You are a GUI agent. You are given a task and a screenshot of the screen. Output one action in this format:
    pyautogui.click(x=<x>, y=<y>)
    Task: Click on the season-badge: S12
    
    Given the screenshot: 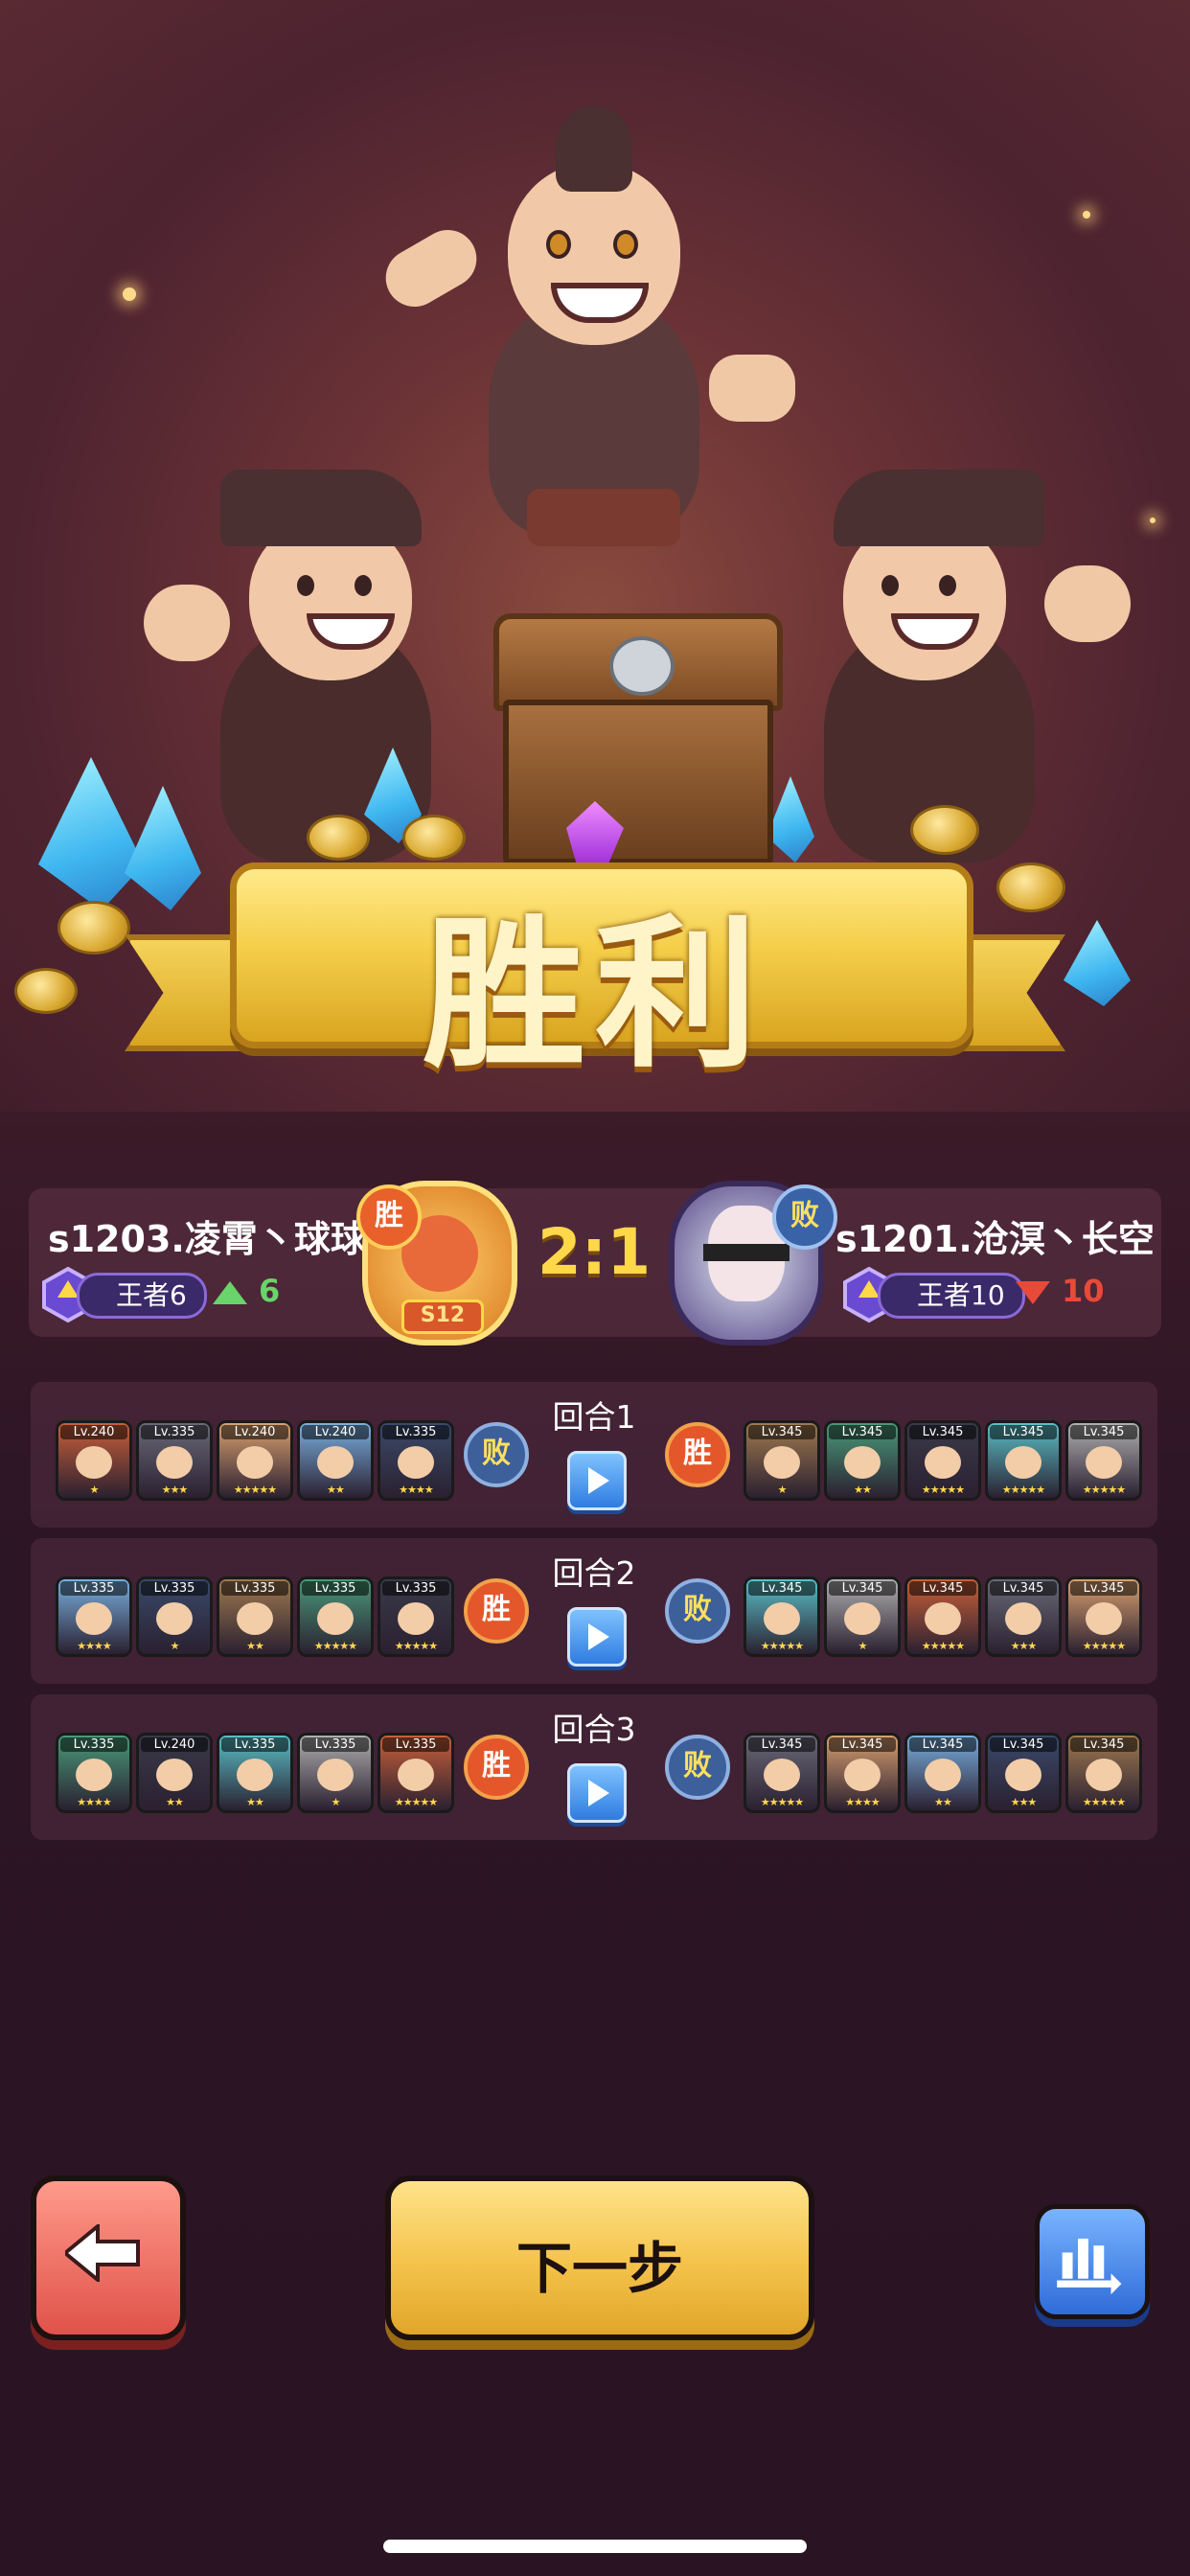 What is the action you would take?
    pyautogui.click(x=443, y=1317)
    